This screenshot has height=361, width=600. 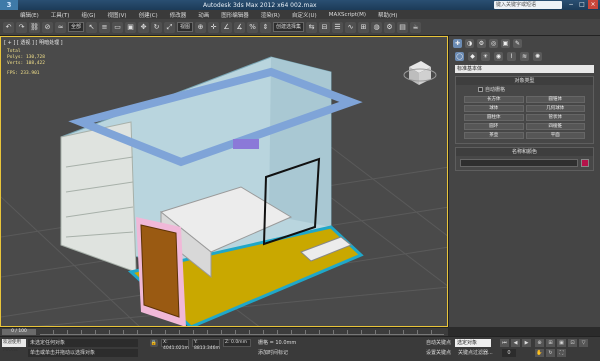 I want to click on maximize-button: □, so click(x=582, y=4).